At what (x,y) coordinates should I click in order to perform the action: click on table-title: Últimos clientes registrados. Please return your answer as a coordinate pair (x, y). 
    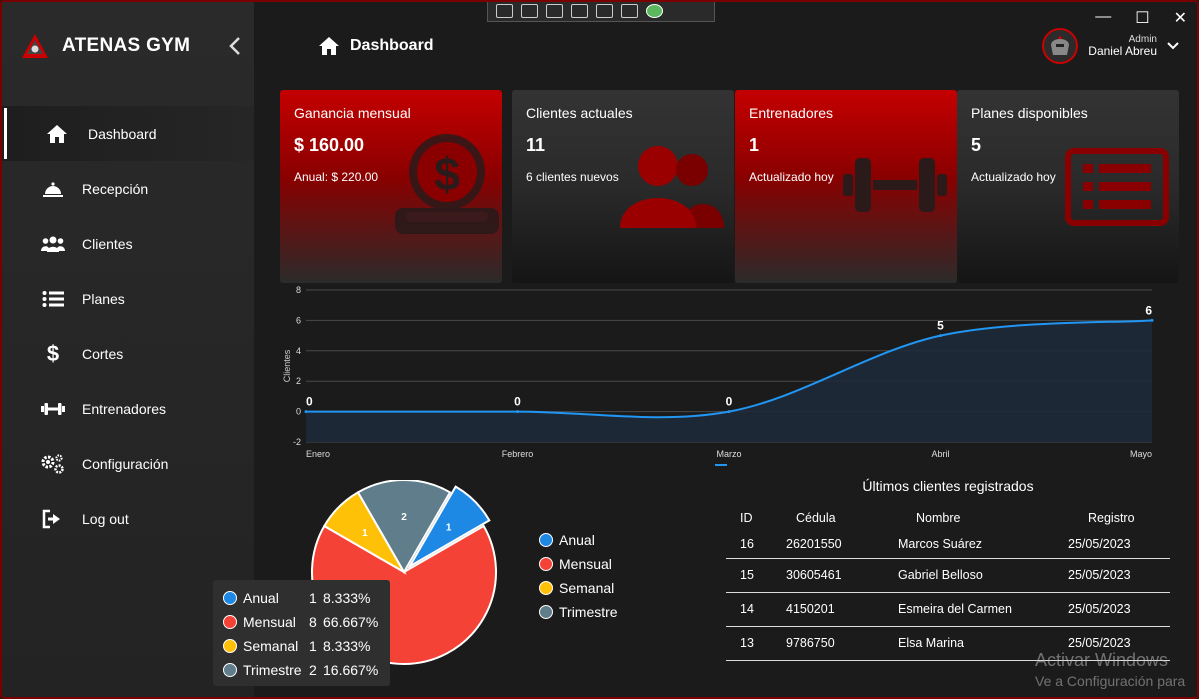
    Looking at the image, I should click on (948, 486).